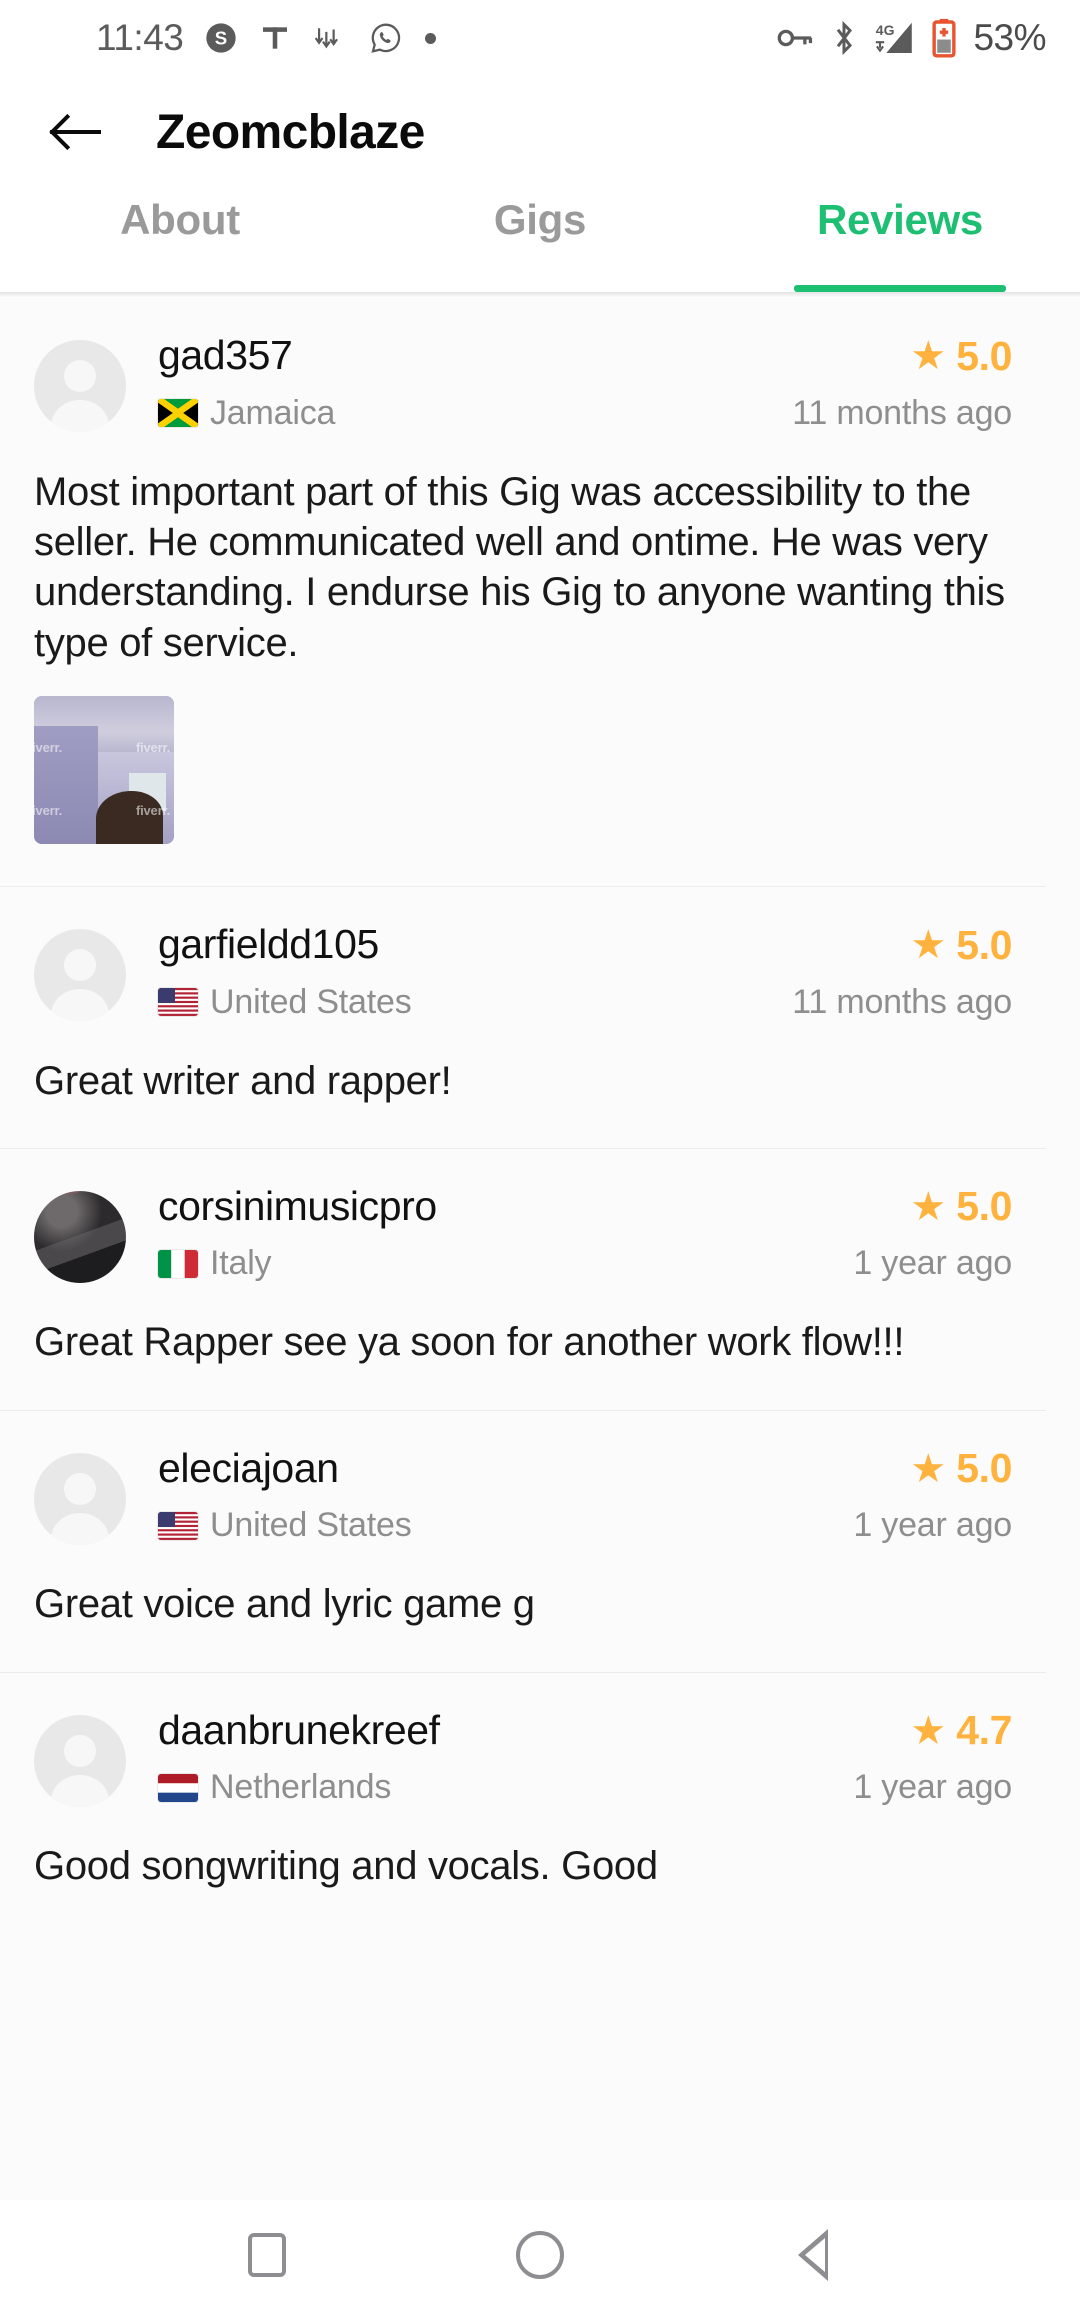 The height and width of the screenshot is (2310, 1080). What do you see at coordinates (290, 132) in the screenshot?
I see `page-title: Zeomcblaze` at bounding box center [290, 132].